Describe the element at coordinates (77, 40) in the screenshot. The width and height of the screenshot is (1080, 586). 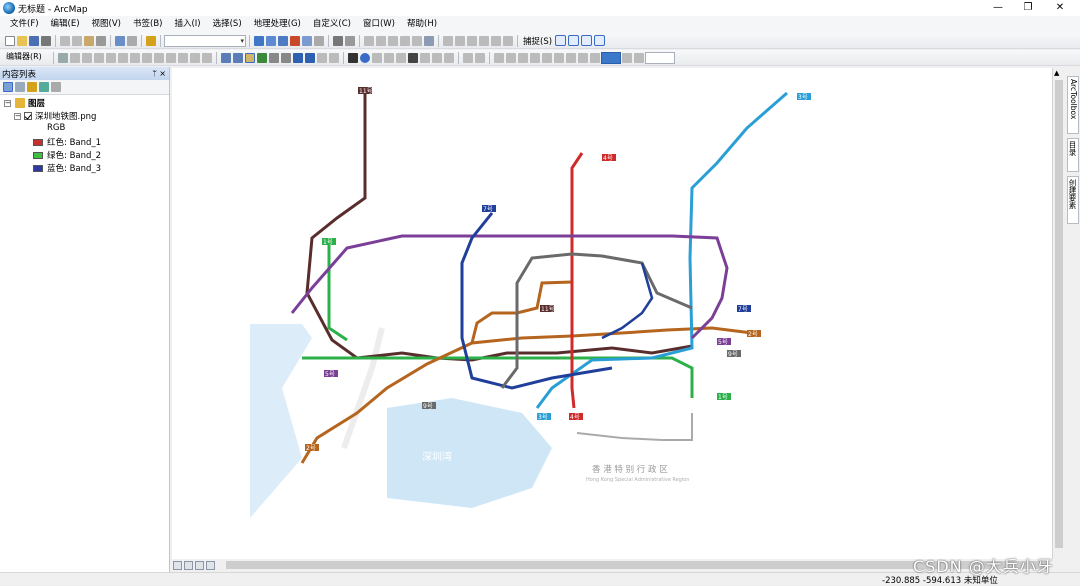
I see `copy-icon` at that location.